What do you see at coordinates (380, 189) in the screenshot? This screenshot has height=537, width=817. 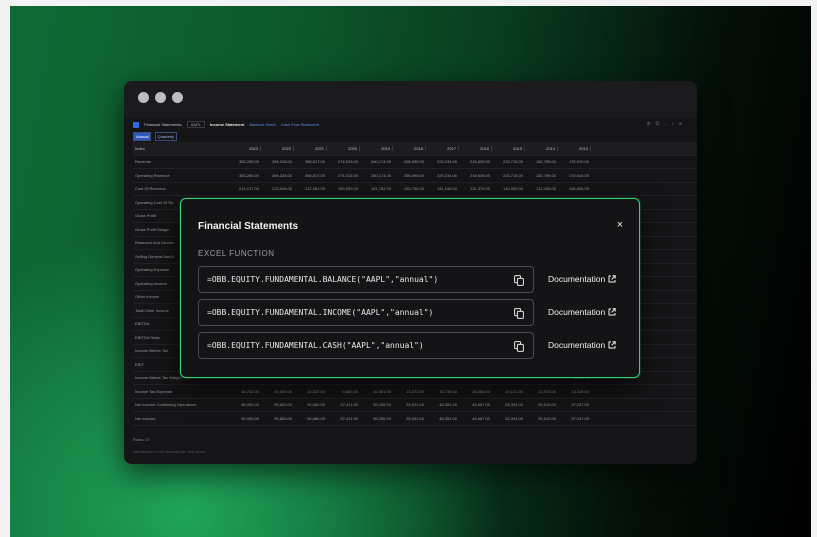 I see `table-cell: 161,782.00` at bounding box center [380, 189].